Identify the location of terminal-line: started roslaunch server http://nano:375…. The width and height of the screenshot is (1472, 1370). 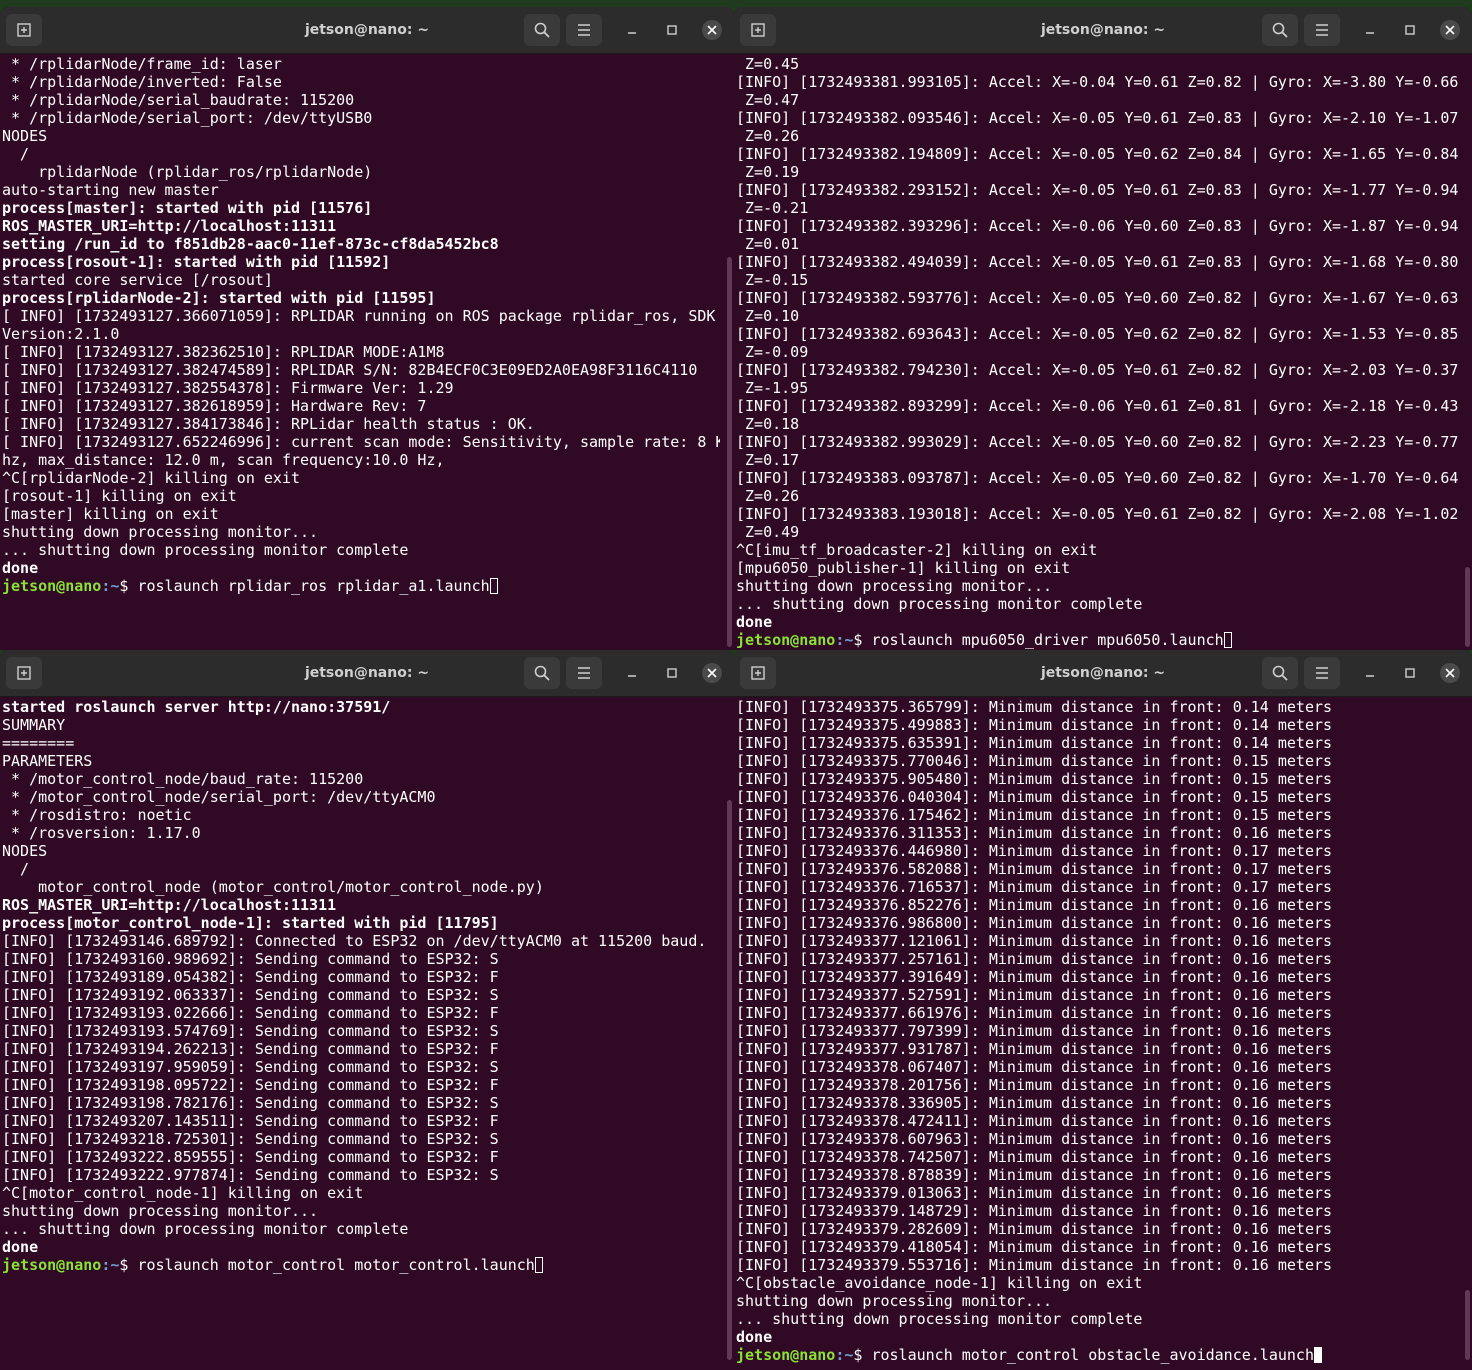
(196, 707).